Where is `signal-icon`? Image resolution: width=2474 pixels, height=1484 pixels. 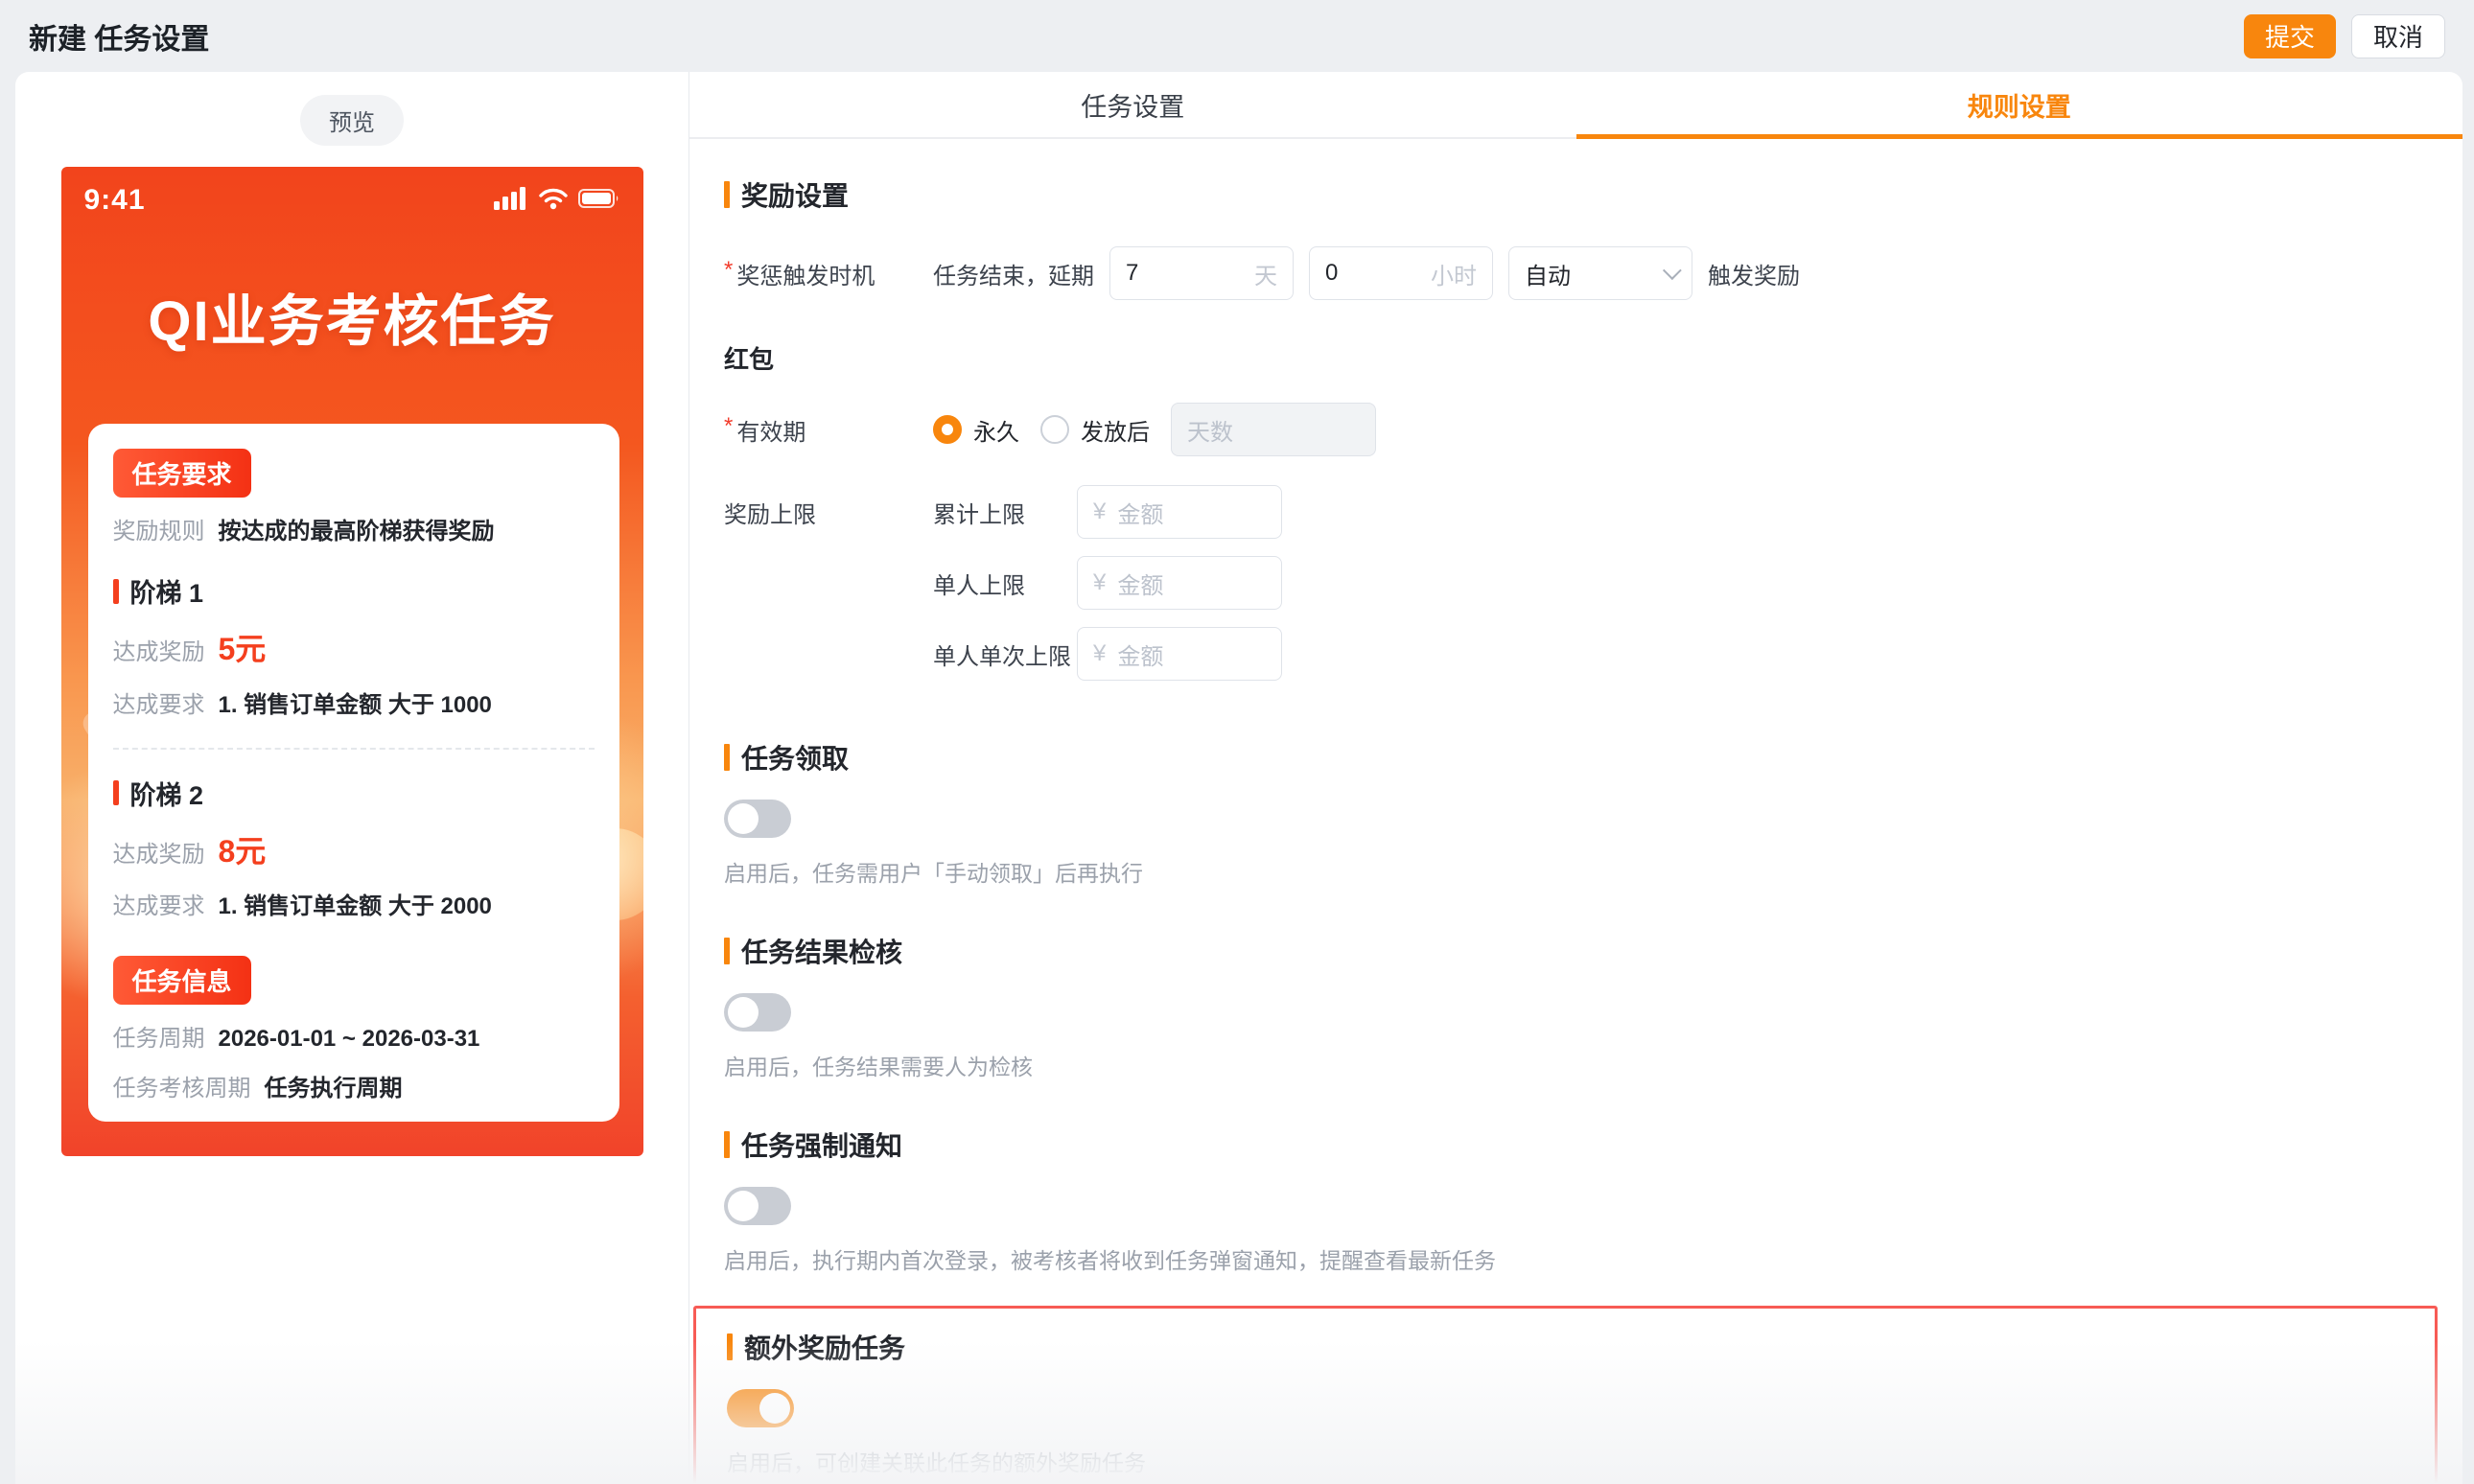
signal-icon is located at coordinates (510, 200).